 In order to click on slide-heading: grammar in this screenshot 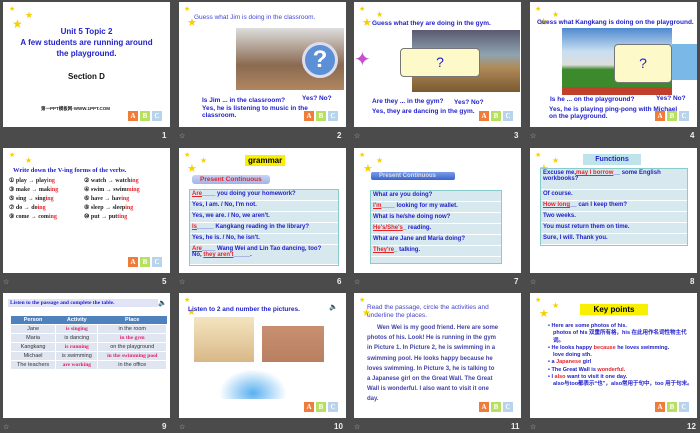, I will do `click(265, 160)`.